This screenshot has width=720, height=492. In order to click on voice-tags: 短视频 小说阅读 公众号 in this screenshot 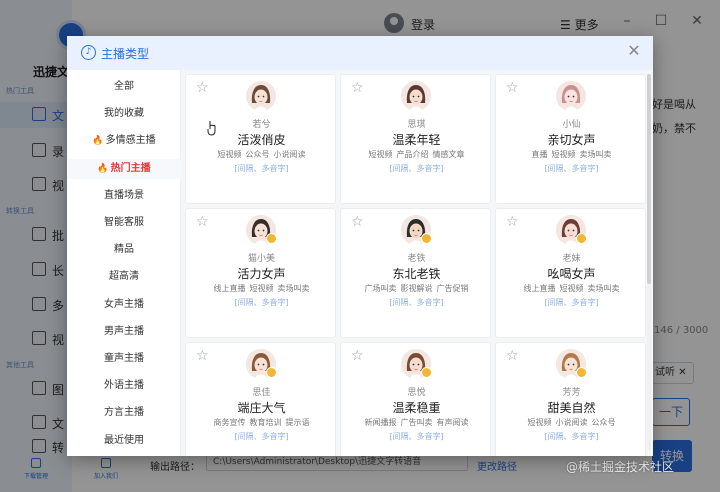, I will do `click(571, 422)`.